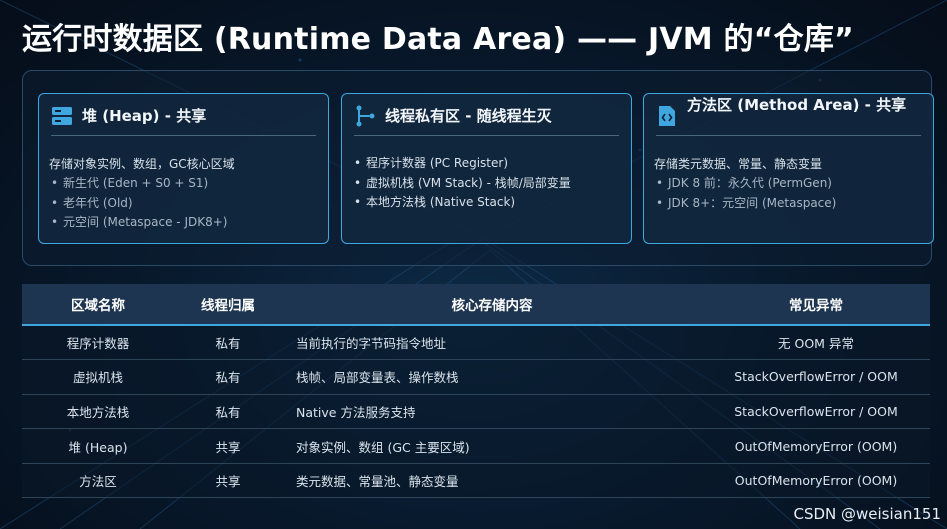 This screenshot has height=529, width=947. Describe the element at coordinates (492, 446) in the screenshot. I see `cell-core-content: 对象实例、数组 (GC 主要区域)` at that location.